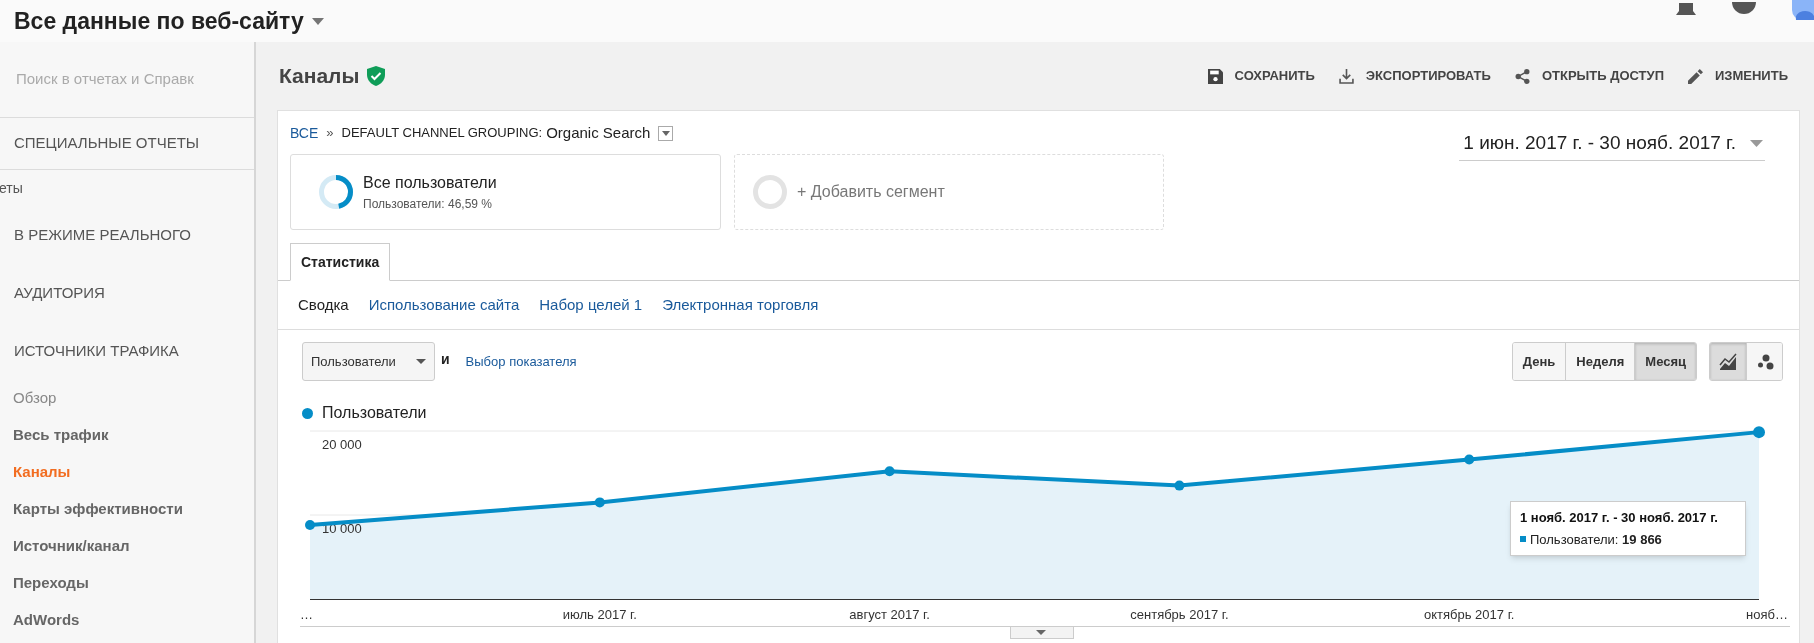 This screenshot has height=643, width=1814. Describe the element at coordinates (949, 192) in the screenshot. I see `add-segment-button: + Добавить сегмент` at that location.